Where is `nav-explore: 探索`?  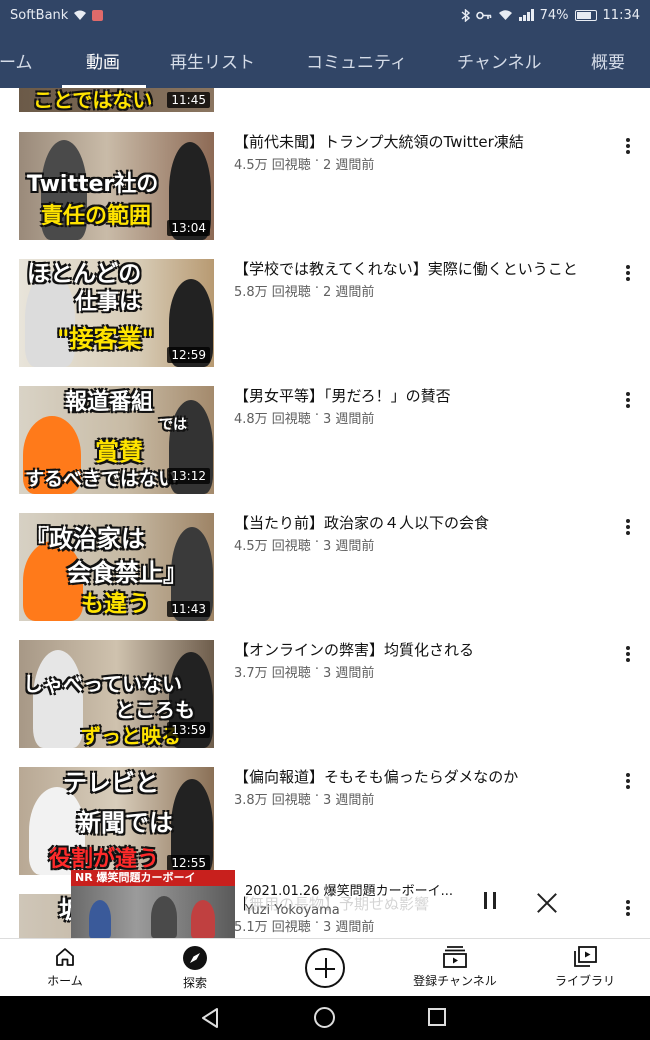 nav-explore: 探索 is located at coordinates (195, 968).